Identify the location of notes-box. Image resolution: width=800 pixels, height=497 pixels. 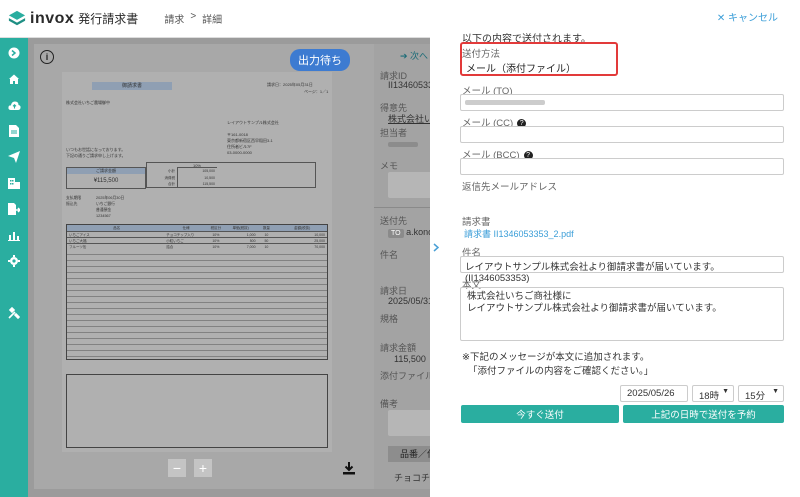
(409, 423).